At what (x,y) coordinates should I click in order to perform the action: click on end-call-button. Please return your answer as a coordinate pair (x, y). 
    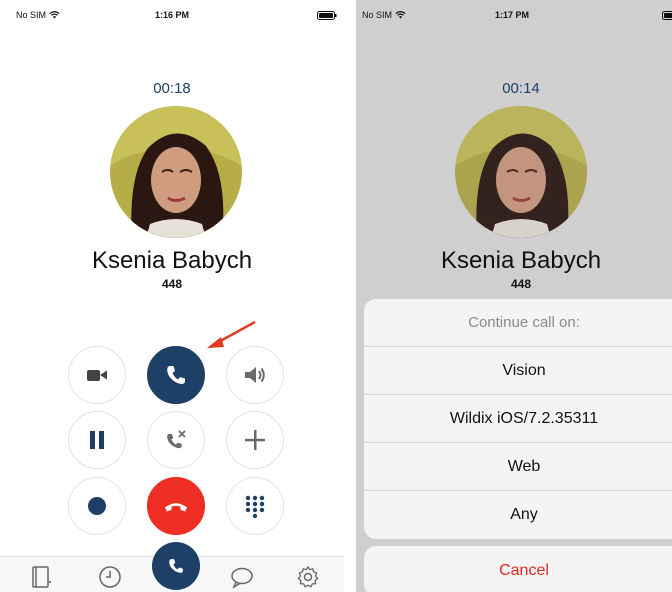
    Looking at the image, I should click on (176, 506).